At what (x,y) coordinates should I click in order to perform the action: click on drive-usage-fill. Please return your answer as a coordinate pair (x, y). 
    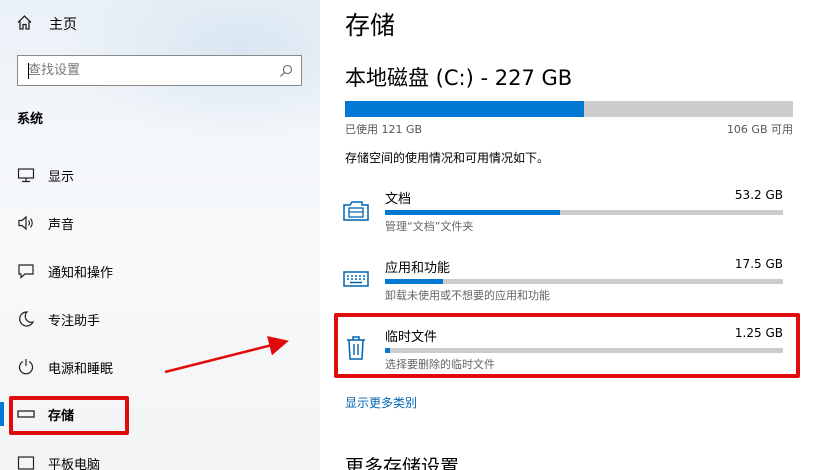
    Looking at the image, I should click on (464, 109).